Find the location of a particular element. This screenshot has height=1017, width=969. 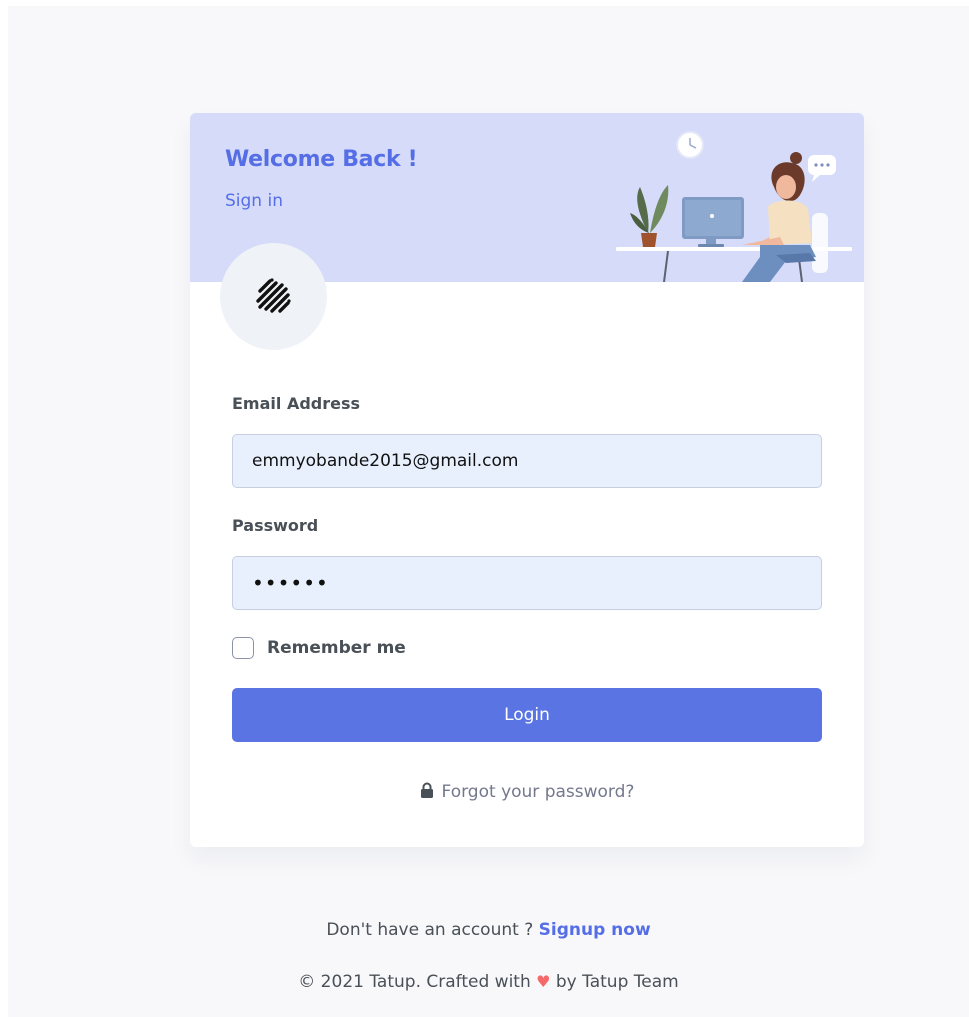

heart-icon: ♥ is located at coordinates (543, 981).